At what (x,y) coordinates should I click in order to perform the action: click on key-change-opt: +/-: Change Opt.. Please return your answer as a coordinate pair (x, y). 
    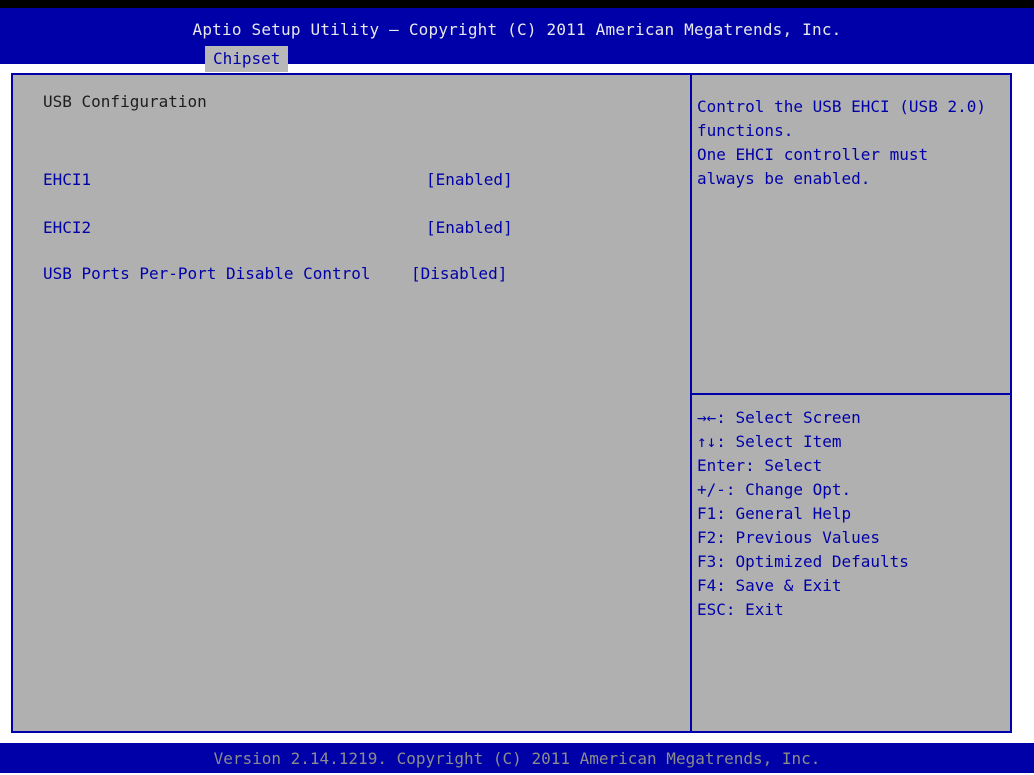
    Looking at the image, I should click on (774, 489).